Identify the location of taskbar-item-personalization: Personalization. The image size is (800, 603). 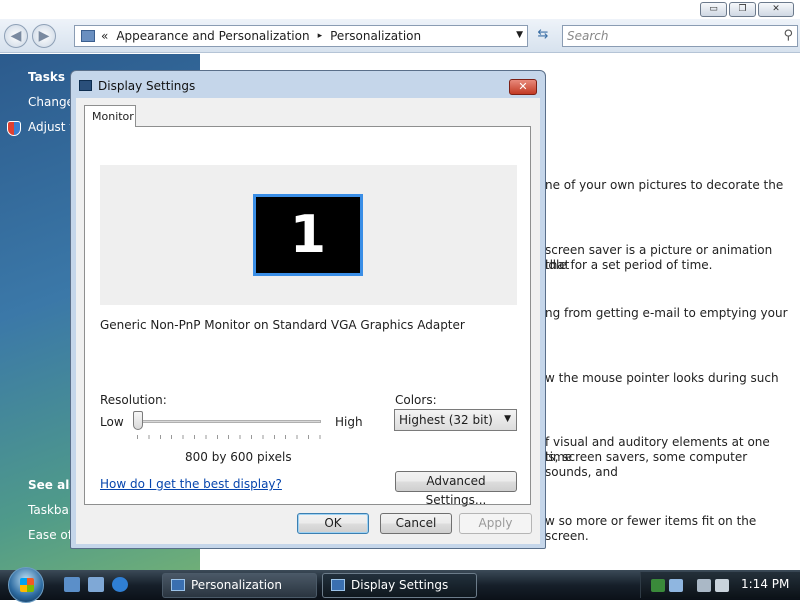
(239, 585).